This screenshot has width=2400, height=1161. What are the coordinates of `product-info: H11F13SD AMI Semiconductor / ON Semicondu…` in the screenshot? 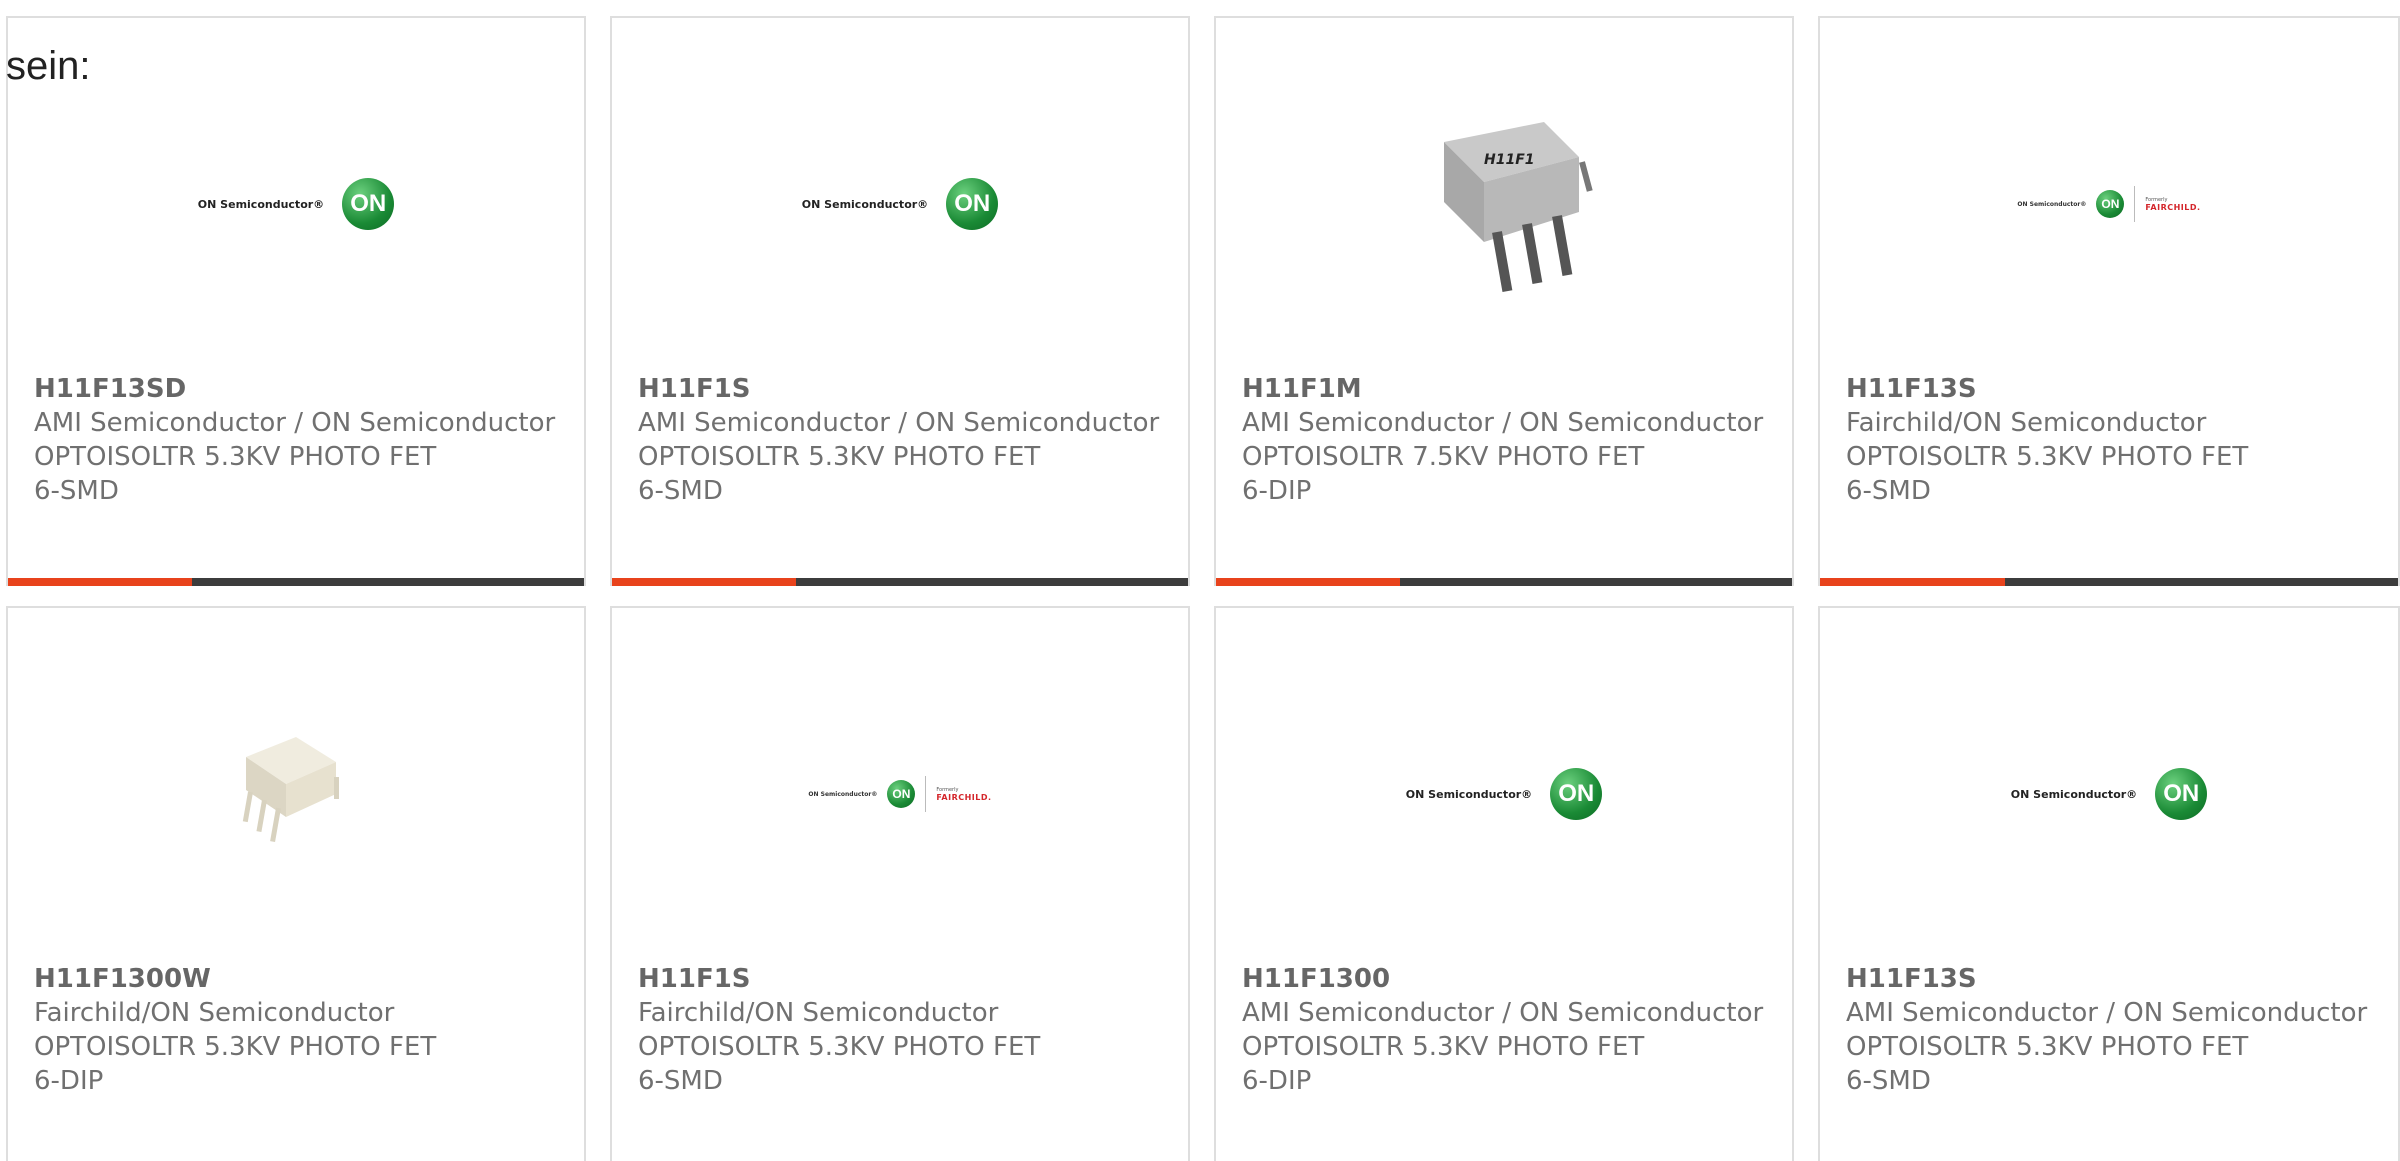 It's located at (299, 440).